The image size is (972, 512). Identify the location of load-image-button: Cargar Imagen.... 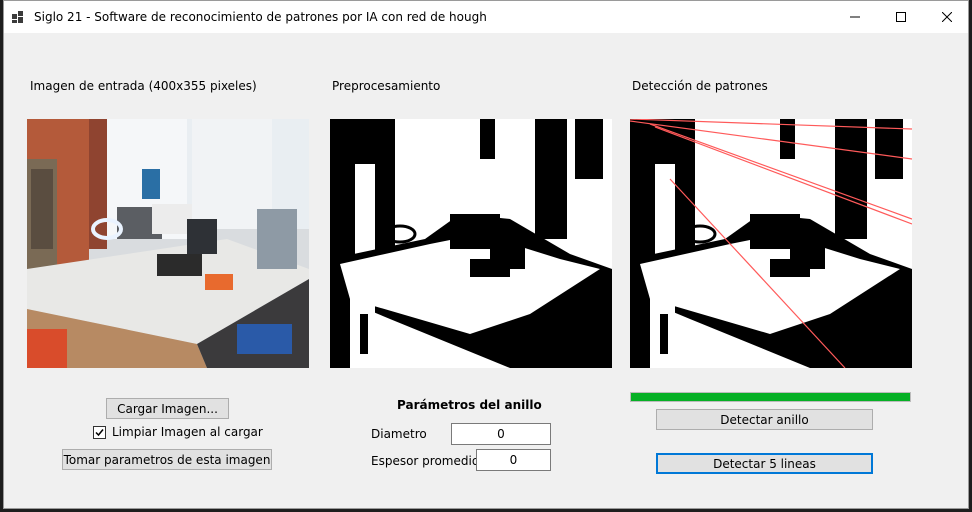
(167, 408).